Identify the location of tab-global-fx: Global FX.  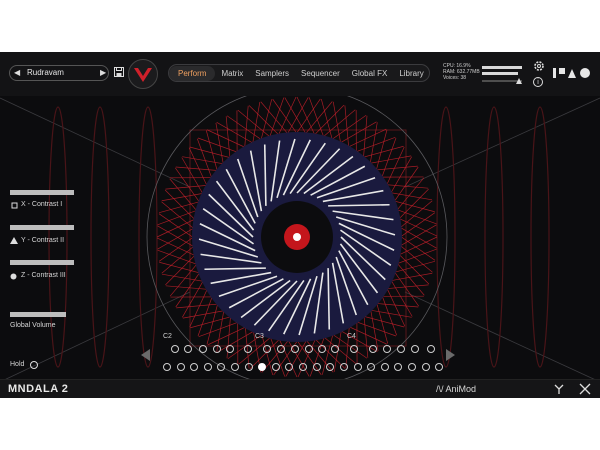
(370, 73).